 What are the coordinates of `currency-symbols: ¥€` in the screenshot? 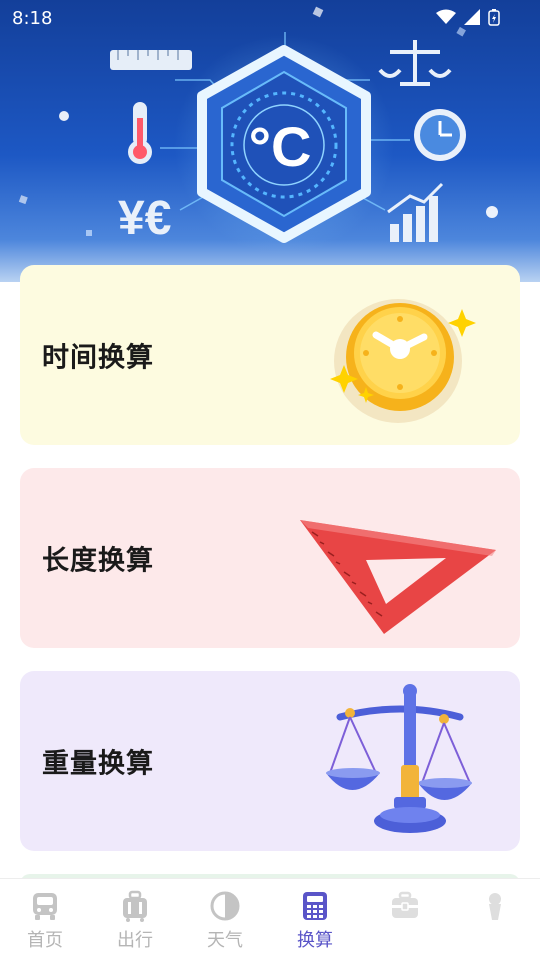 It's located at (144, 218).